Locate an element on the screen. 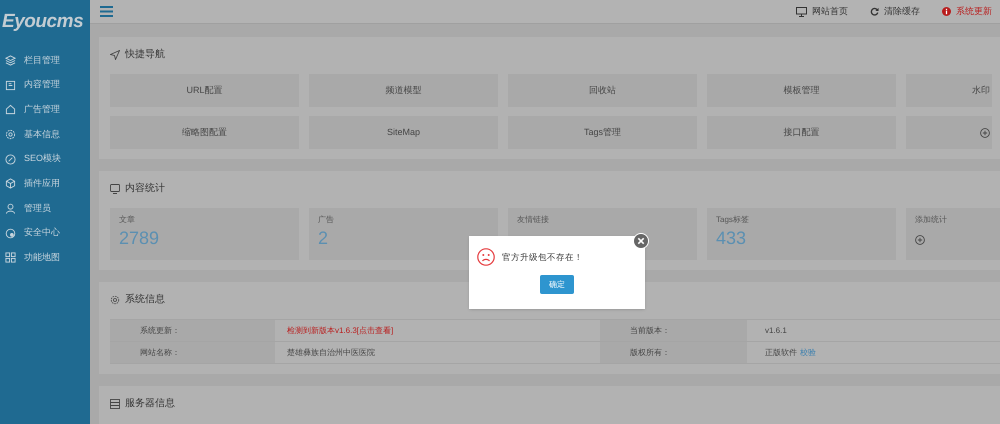 The width and height of the screenshot is (1000, 424). close-icon is located at coordinates (641, 241).